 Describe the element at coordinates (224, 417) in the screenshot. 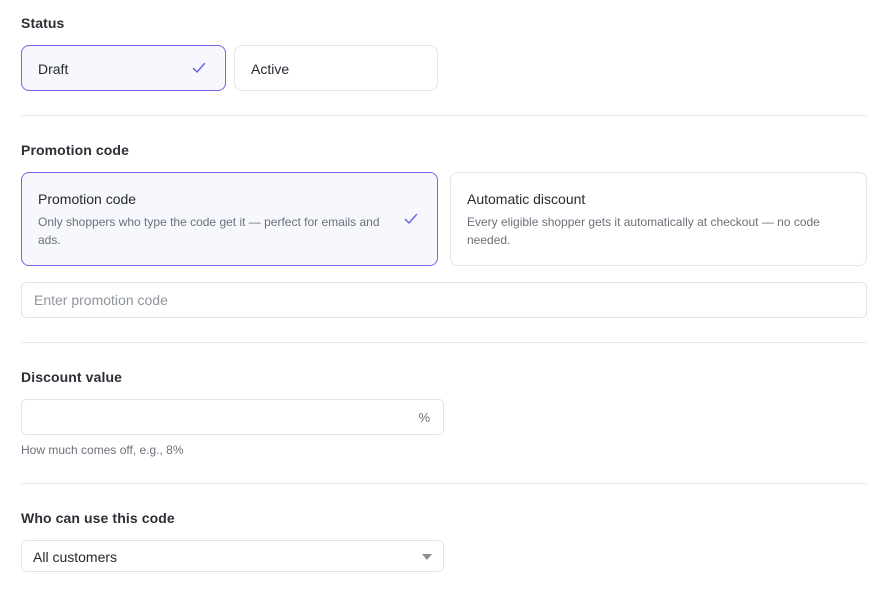

I see `discount-value-input` at that location.